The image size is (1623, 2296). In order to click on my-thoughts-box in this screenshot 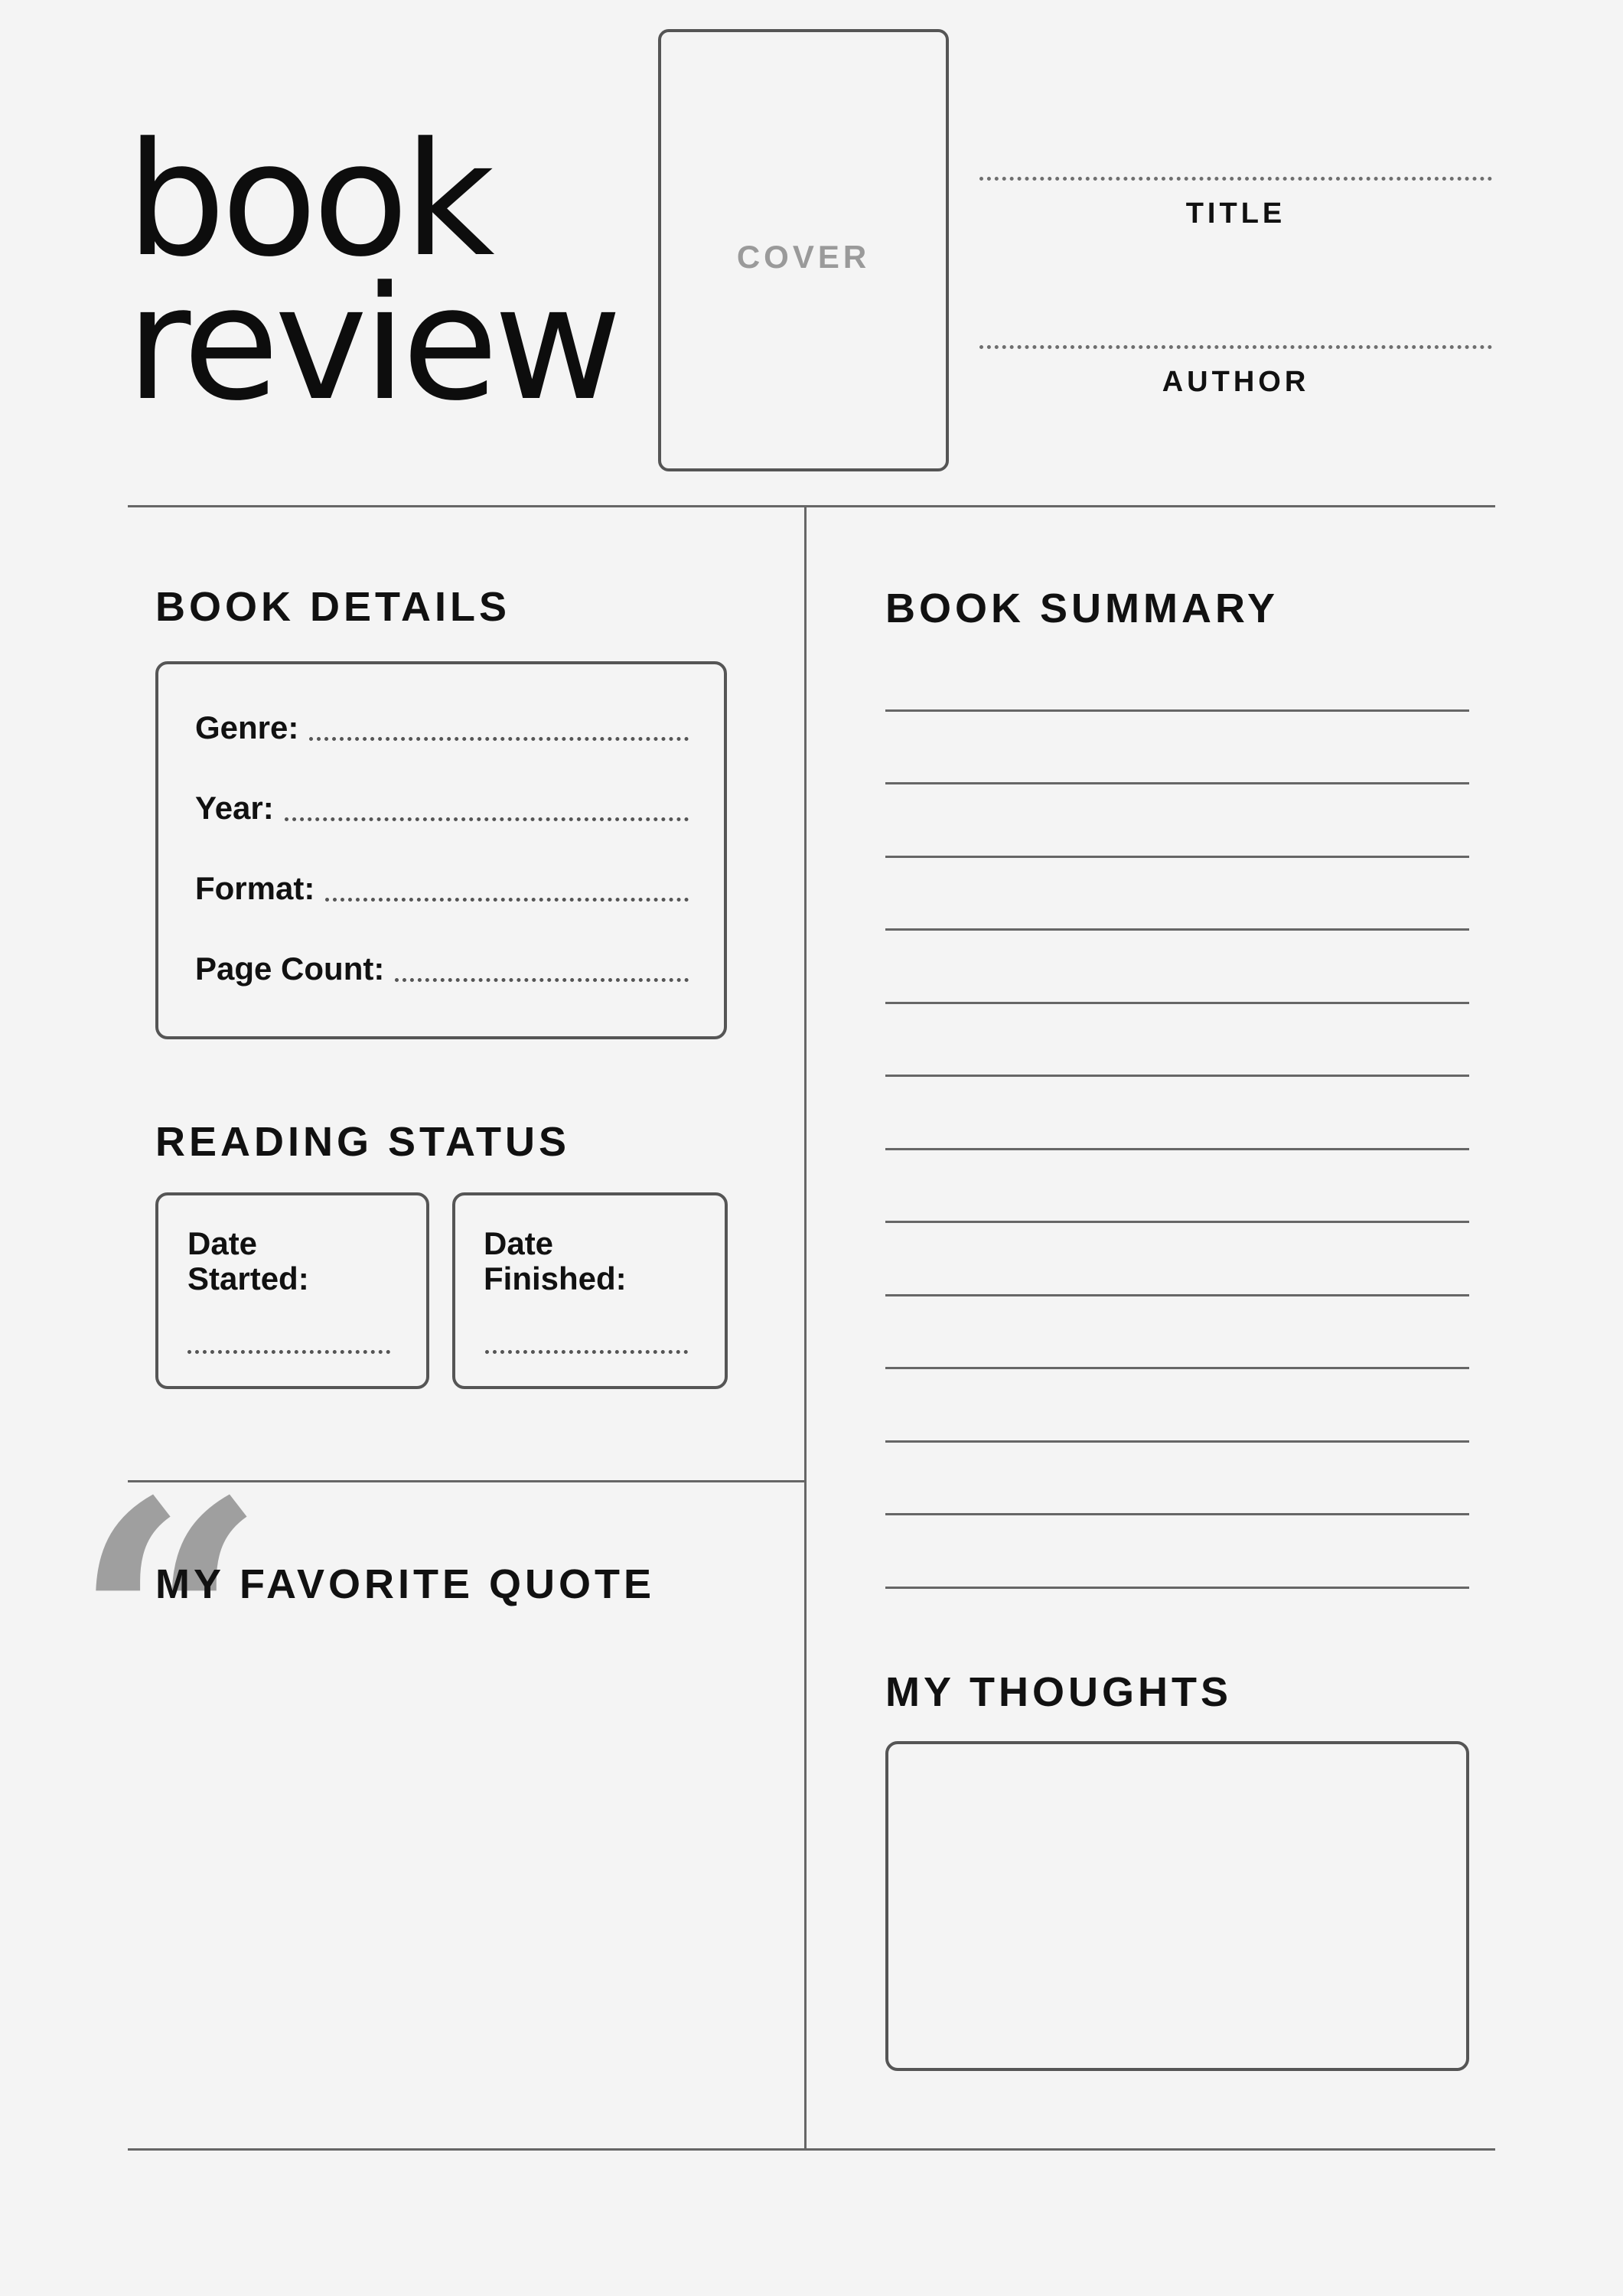, I will do `click(1177, 1906)`.